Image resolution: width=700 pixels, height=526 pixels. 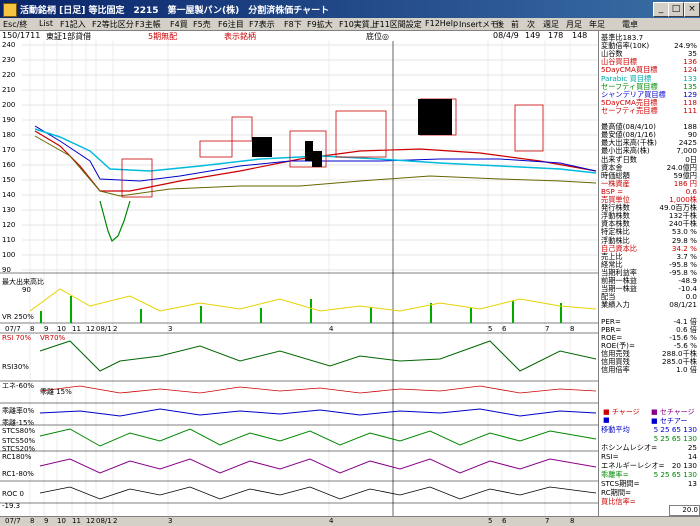 I want to click on menu-monthly: 月足, so click(x=574, y=24).